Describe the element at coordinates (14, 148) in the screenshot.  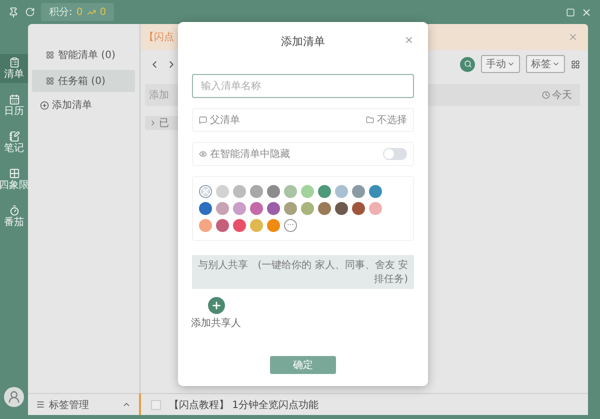
I see `rail-label: 笔记` at that location.